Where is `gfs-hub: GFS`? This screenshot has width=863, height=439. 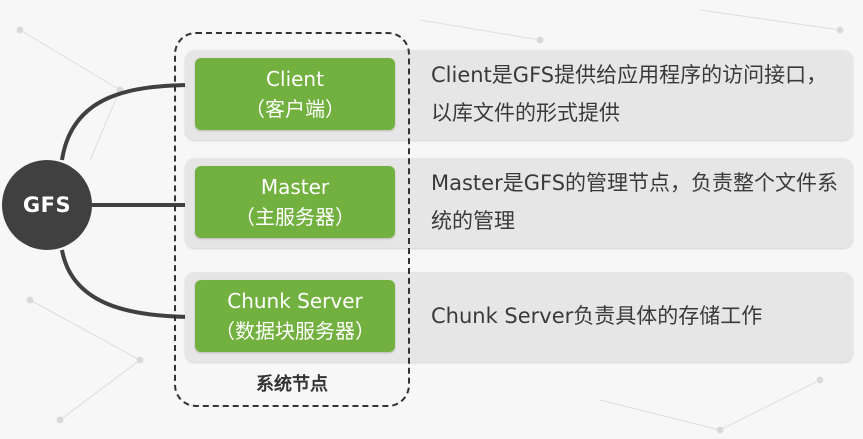
gfs-hub: GFS is located at coordinates (47, 205).